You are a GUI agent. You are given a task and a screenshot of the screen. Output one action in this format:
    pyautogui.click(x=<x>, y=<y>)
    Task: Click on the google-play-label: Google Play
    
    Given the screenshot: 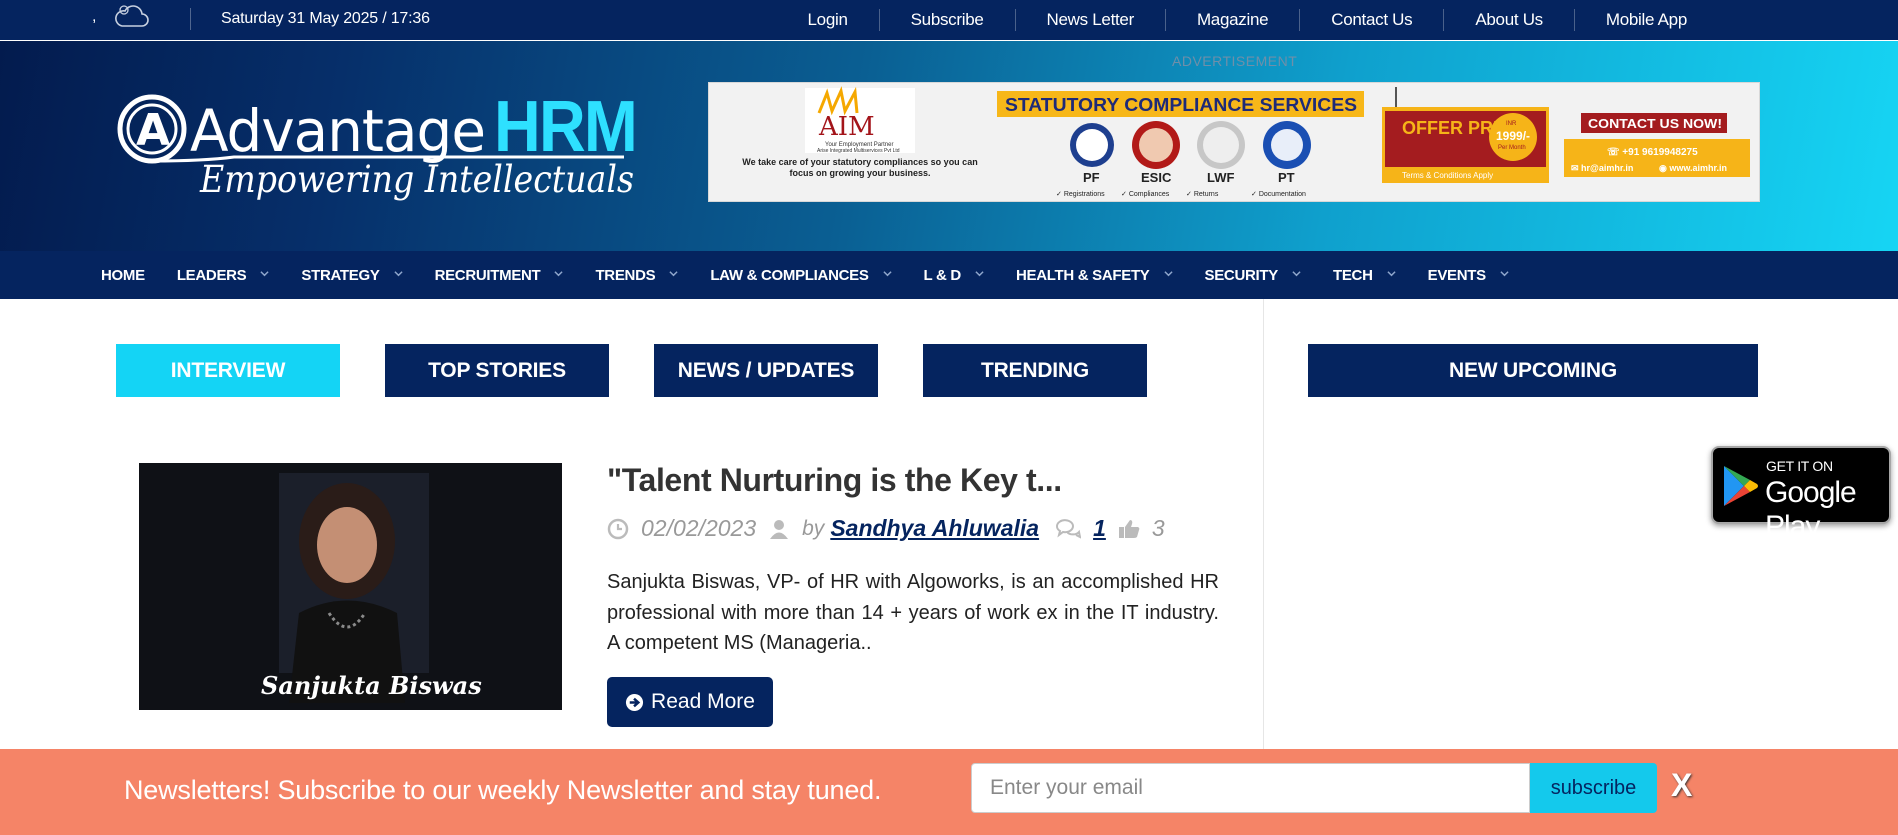 What is the action you would take?
    pyautogui.click(x=1811, y=509)
    